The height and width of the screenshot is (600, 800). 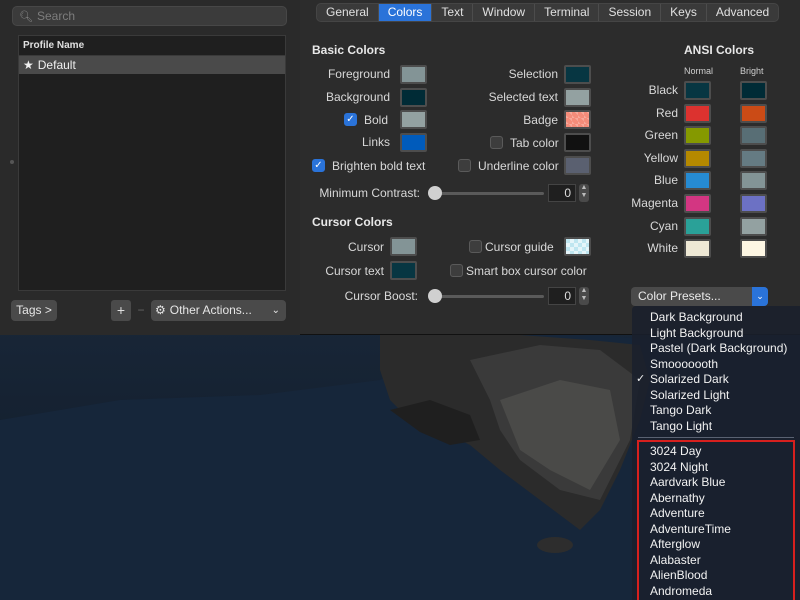 What do you see at coordinates (413, 142) in the screenshot?
I see `links-swatch` at bounding box center [413, 142].